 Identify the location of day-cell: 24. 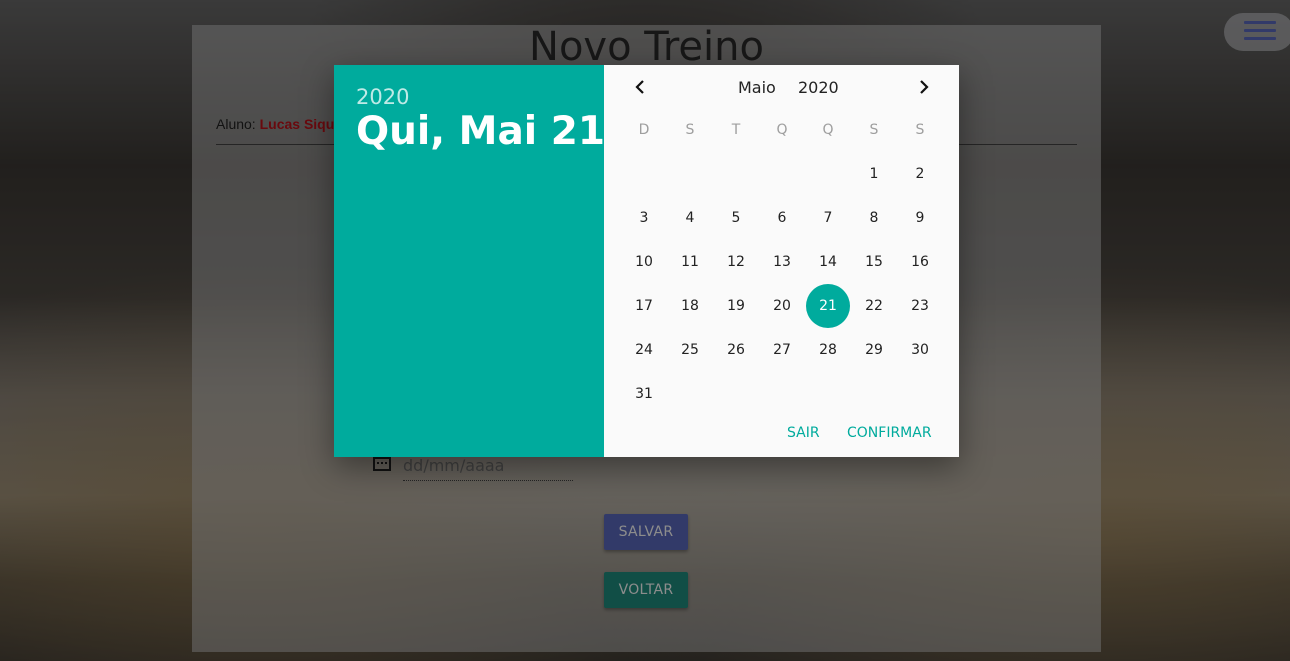
(644, 350).